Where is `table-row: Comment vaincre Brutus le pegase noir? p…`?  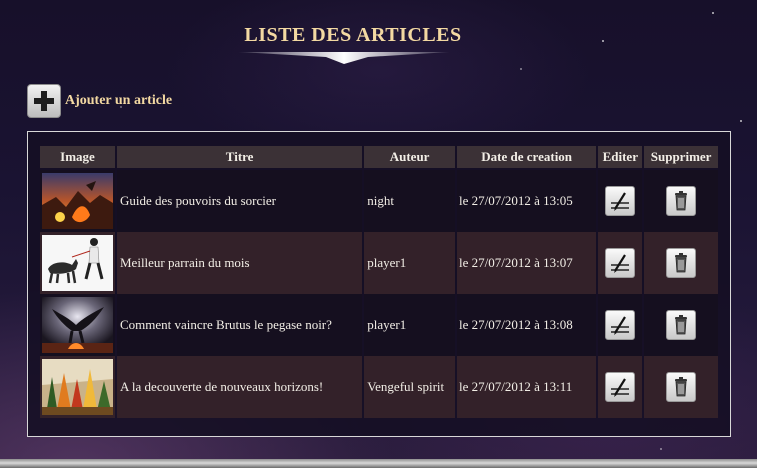 table-row: Comment vaincre Brutus le pegase noir? p… is located at coordinates (379, 325).